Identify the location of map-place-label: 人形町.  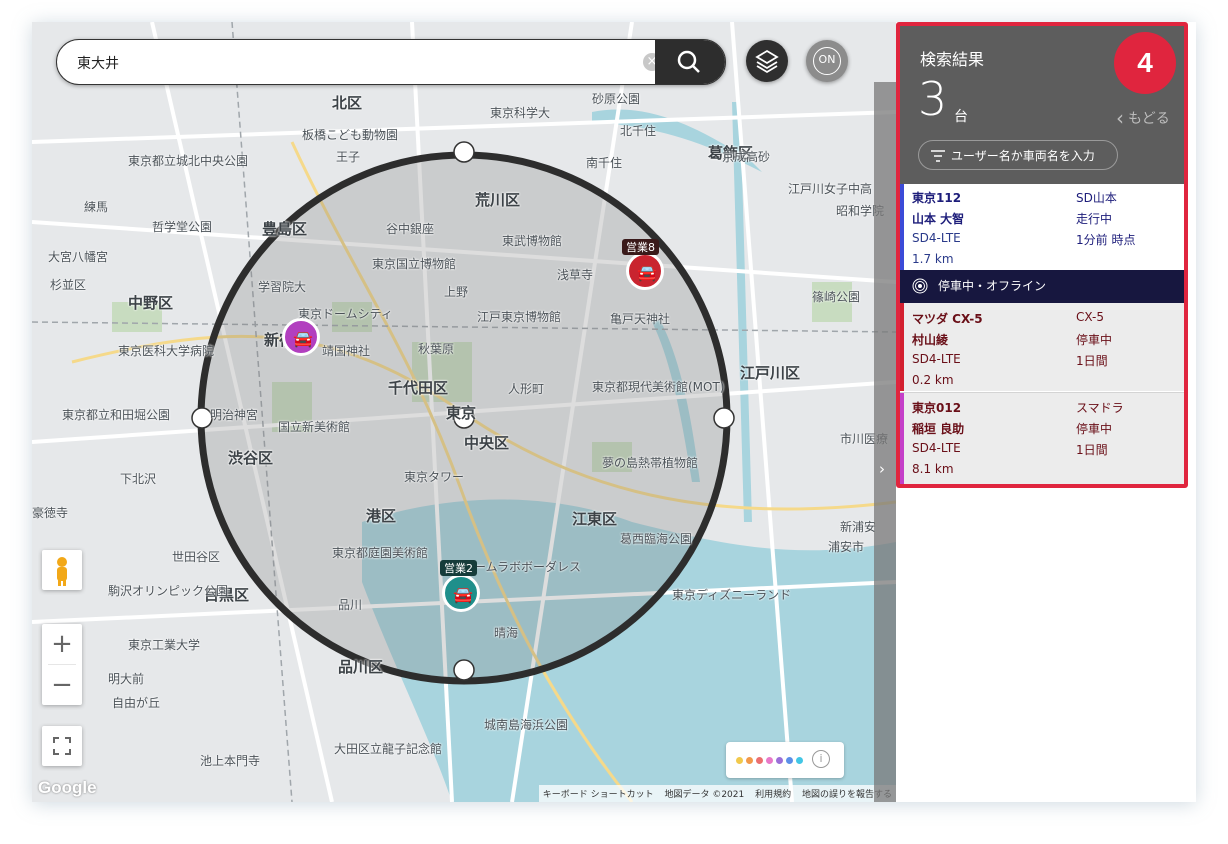
(526, 389).